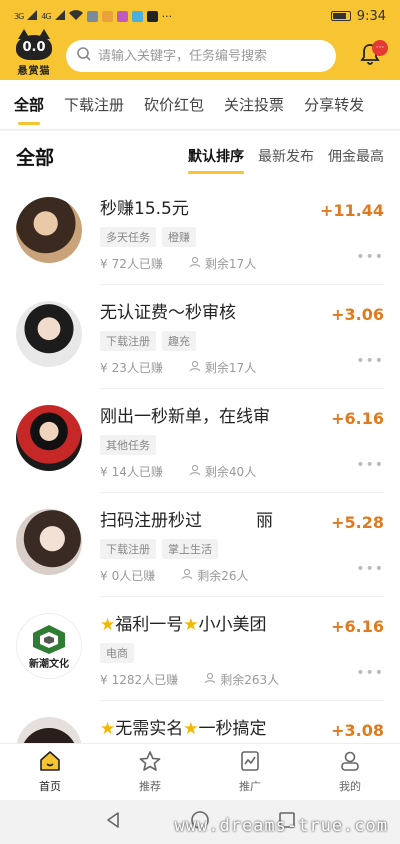 This screenshot has width=400, height=844. I want to click on nav-mine: 我的, so click(350, 772).